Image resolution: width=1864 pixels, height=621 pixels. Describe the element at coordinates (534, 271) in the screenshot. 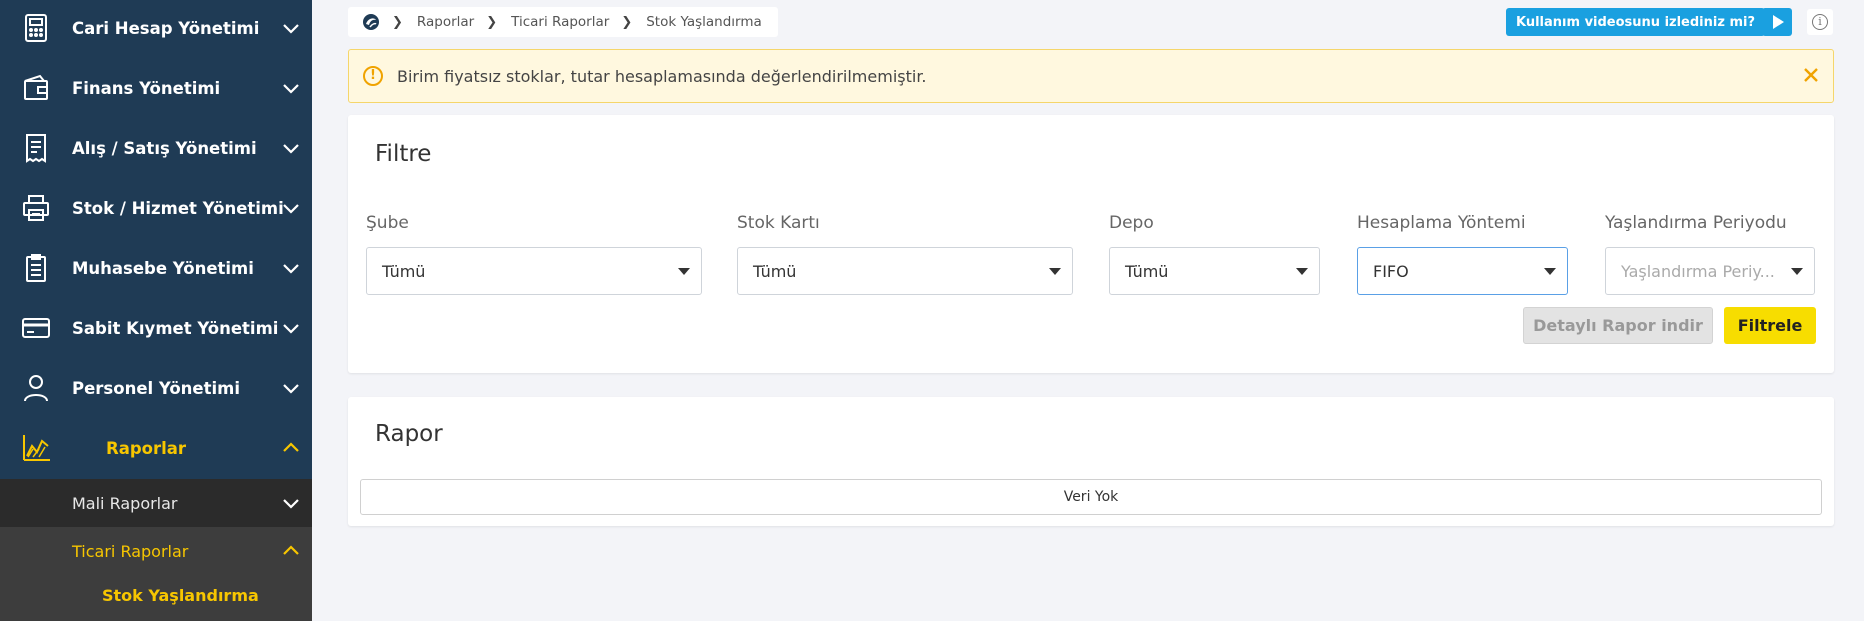

I see `sube-select: Tümü` at that location.